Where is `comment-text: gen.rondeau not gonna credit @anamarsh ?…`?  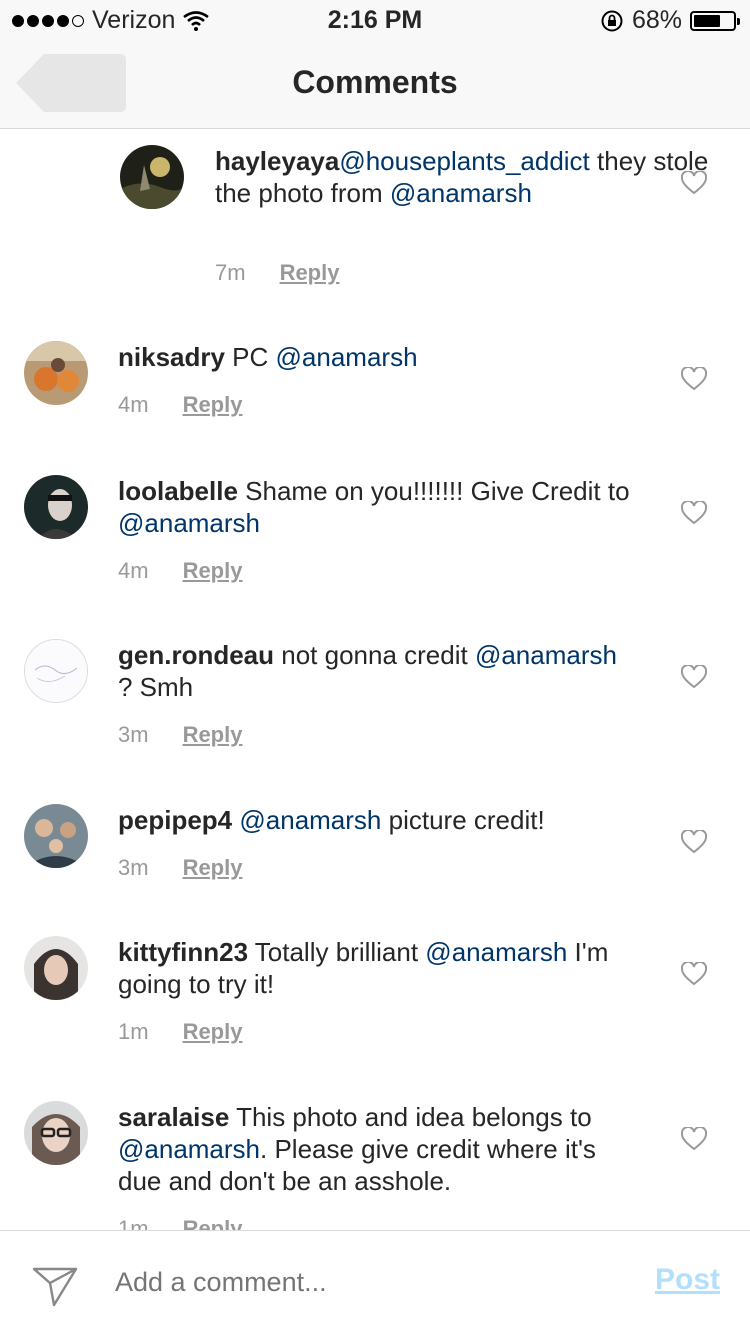
comment-text: gen.rondeau not gonna credit @anamarsh ?… is located at coordinates (378, 671).